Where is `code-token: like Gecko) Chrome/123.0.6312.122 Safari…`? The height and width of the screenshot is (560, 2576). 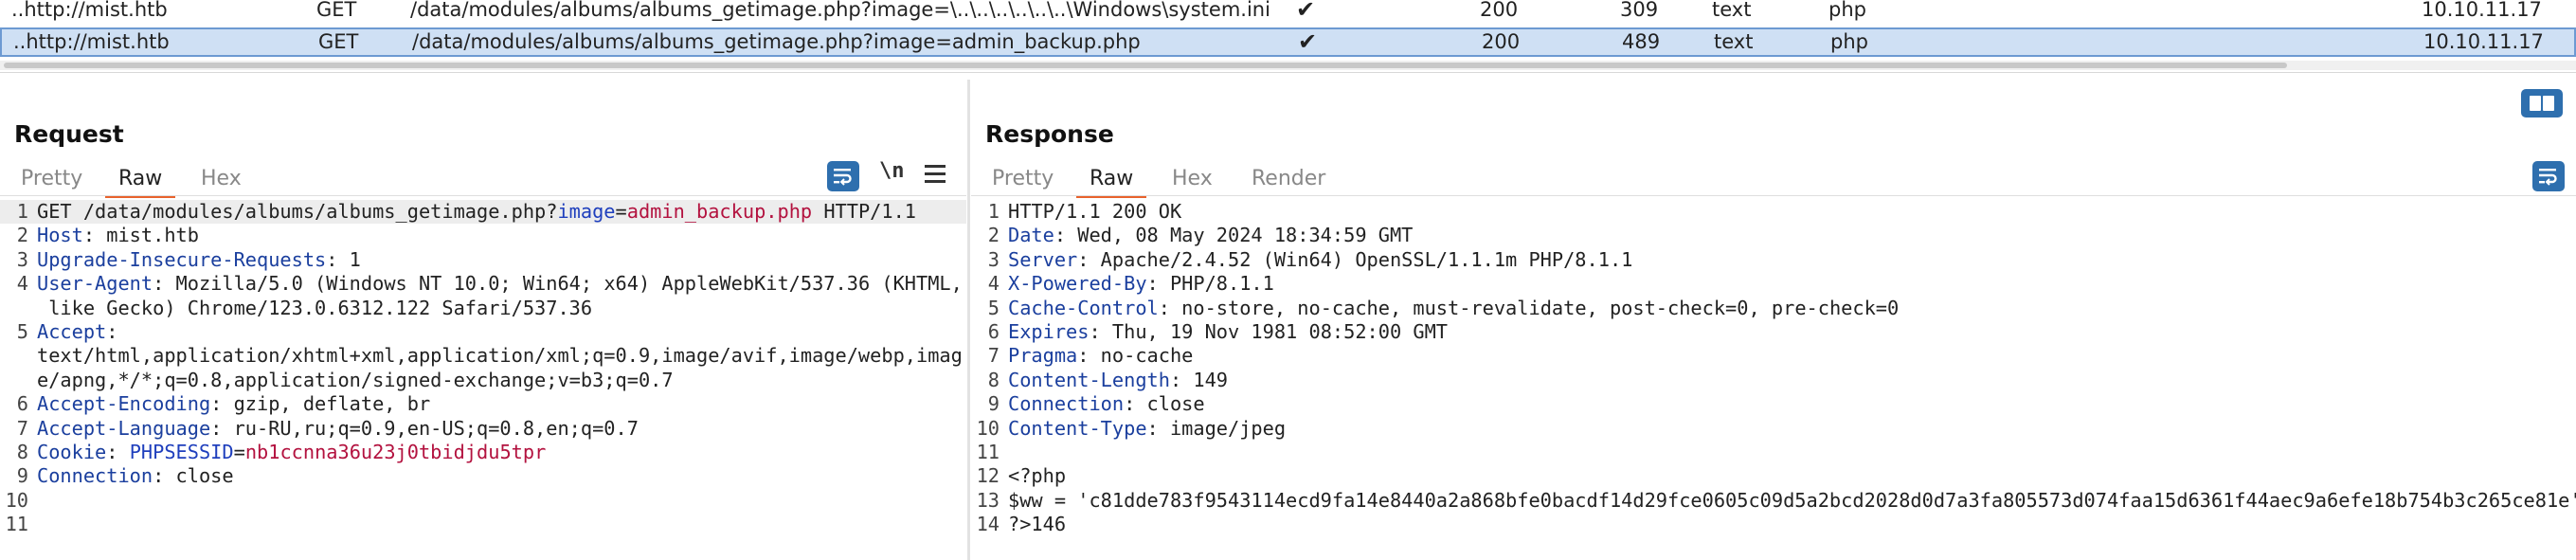
code-token: like Gecko) Chrome/123.0.6312.122 Safari… is located at coordinates (315, 307).